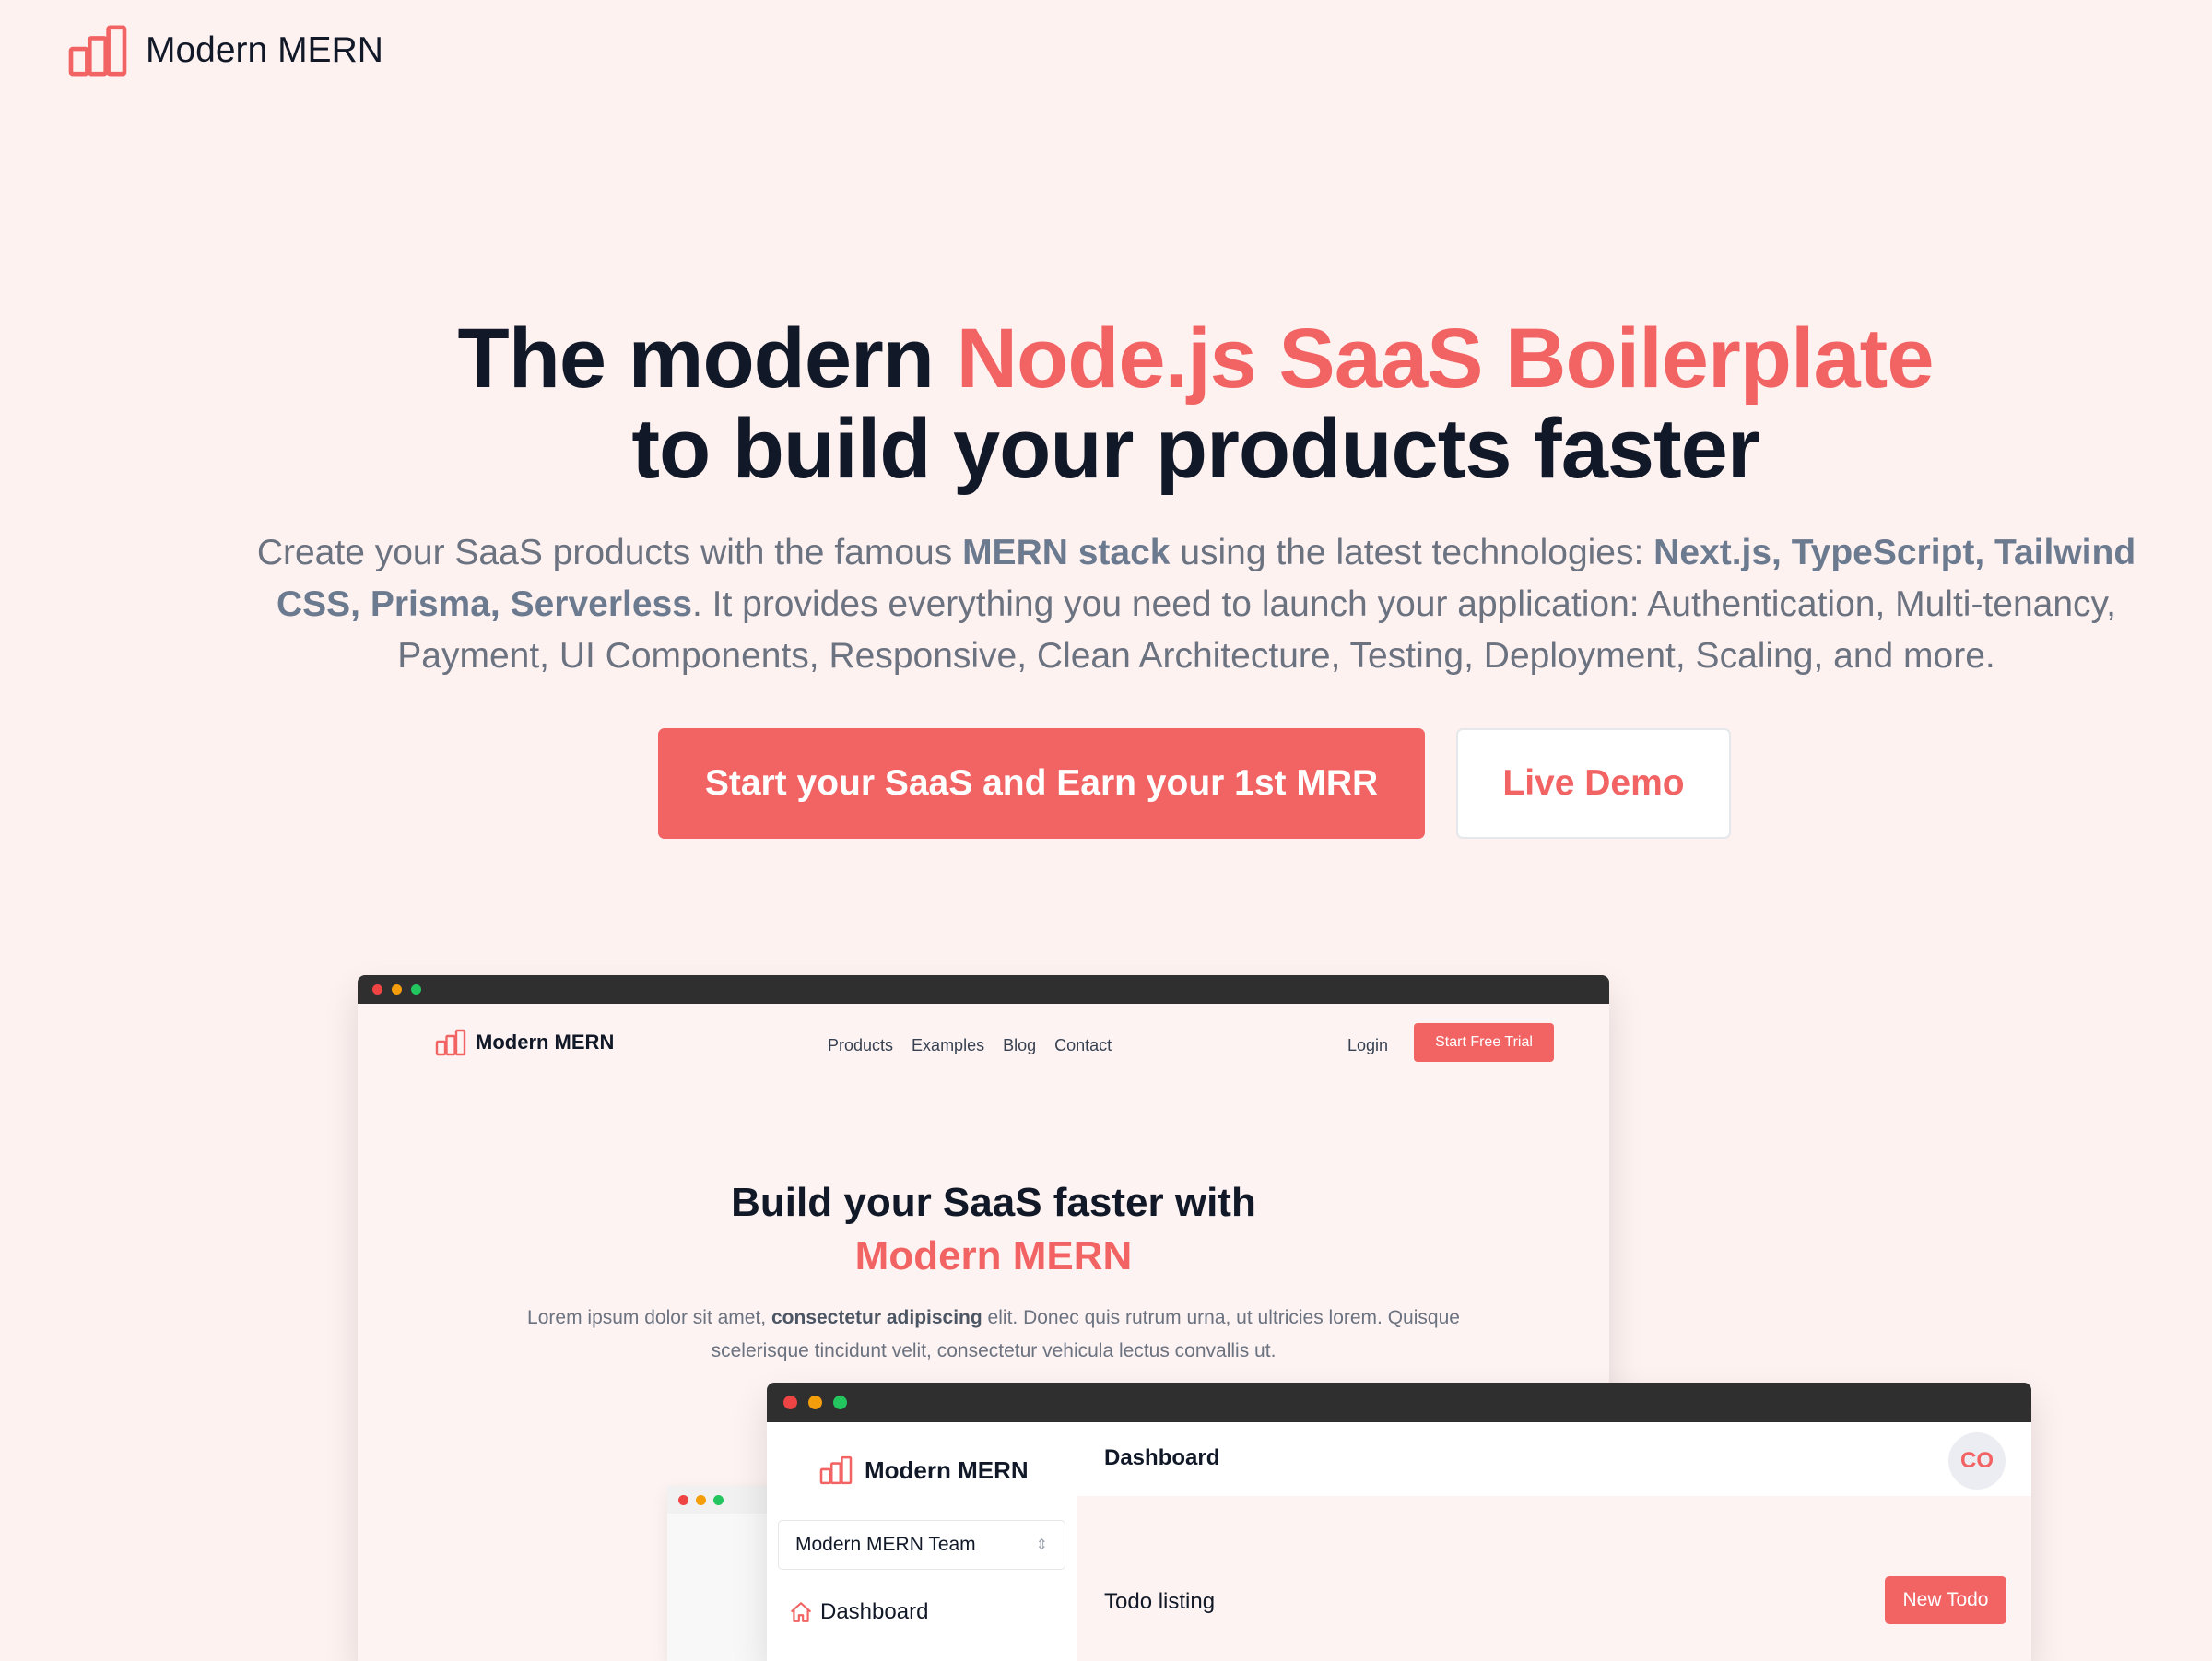 The image size is (2212, 1661). What do you see at coordinates (264, 50) in the screenshot?
I see `brand-name: Modern MERN` at bounding box center [264, 50].